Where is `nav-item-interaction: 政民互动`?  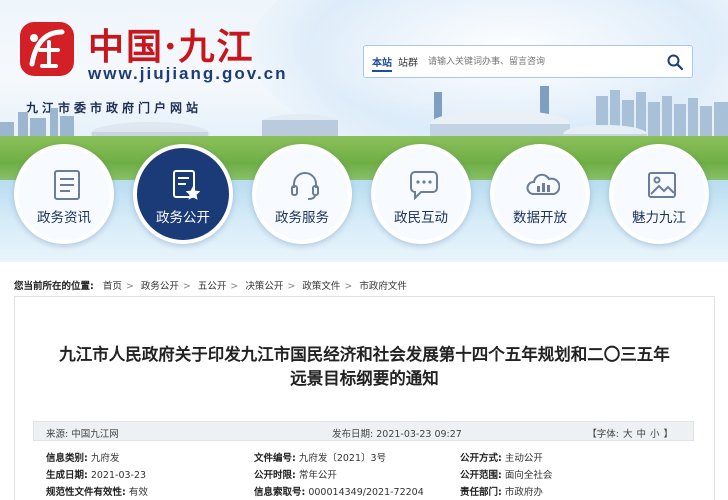 nav-item-interaction: 政民互动 is located at coordinates (421, 194).